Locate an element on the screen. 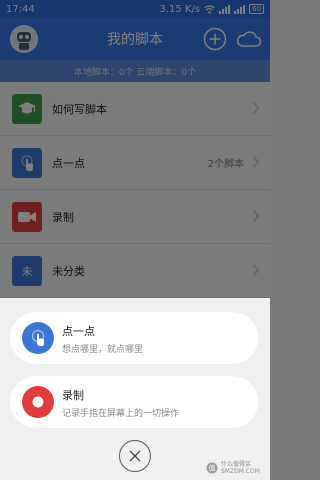 This screenshot has width=320, height=480. tap-icon is located at coordinates (38, 338).